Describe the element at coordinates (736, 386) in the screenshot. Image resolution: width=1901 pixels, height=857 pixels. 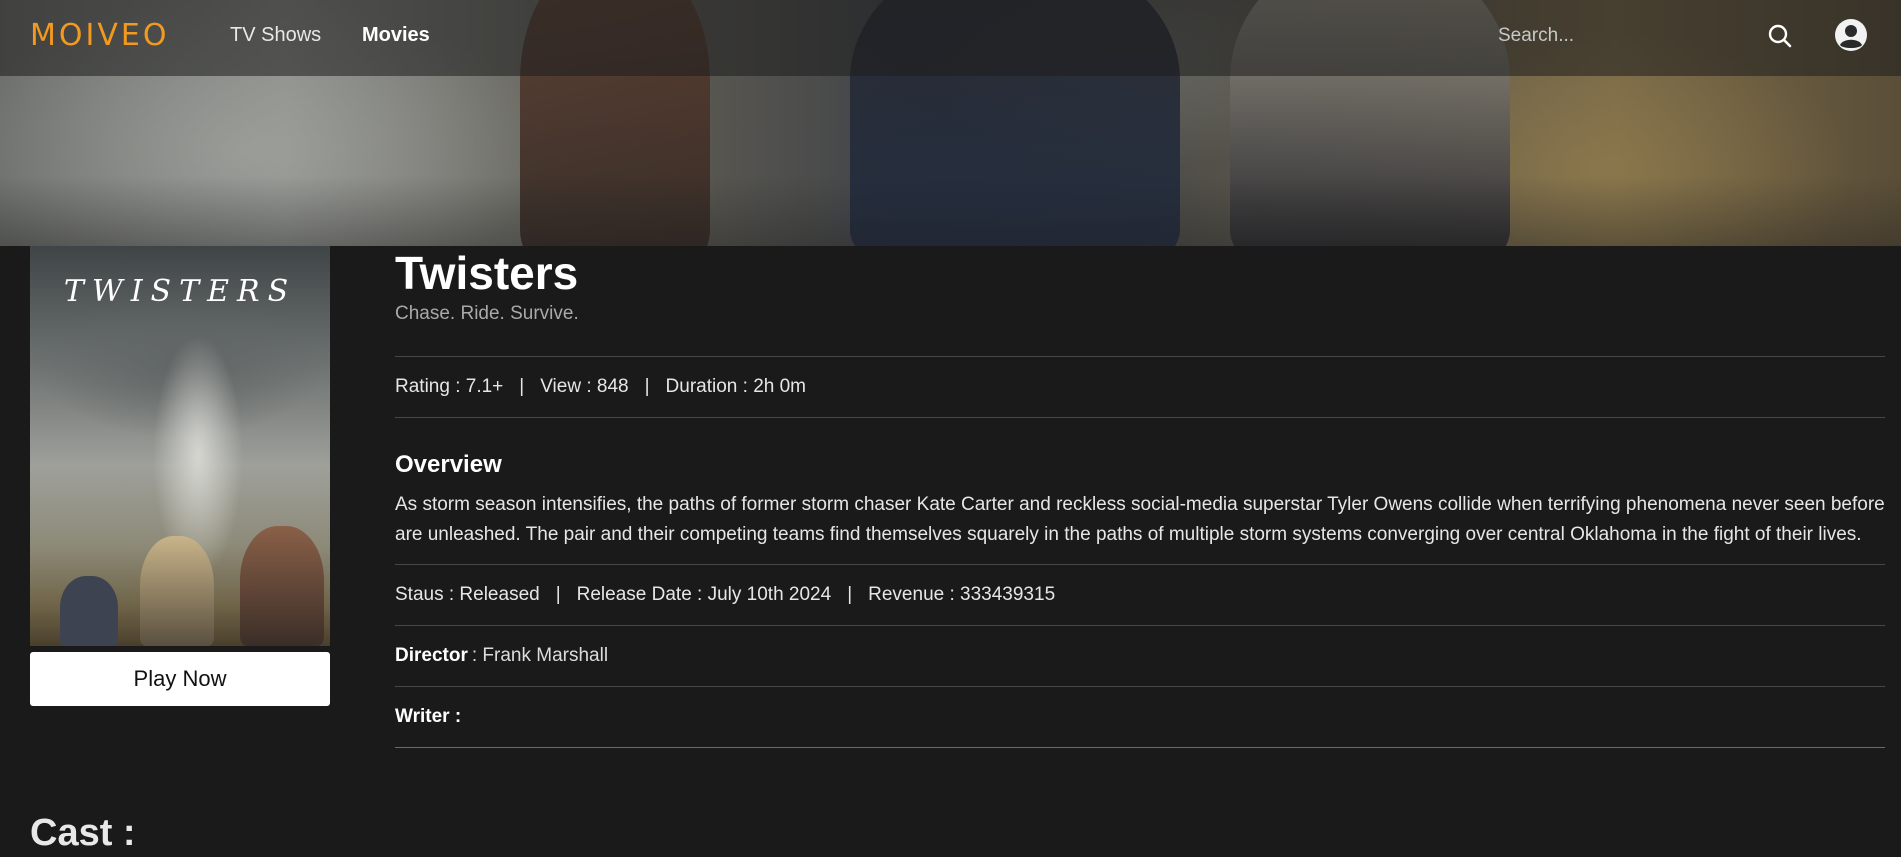
I see `duration-text: Duration : 2h 0m` at that location.